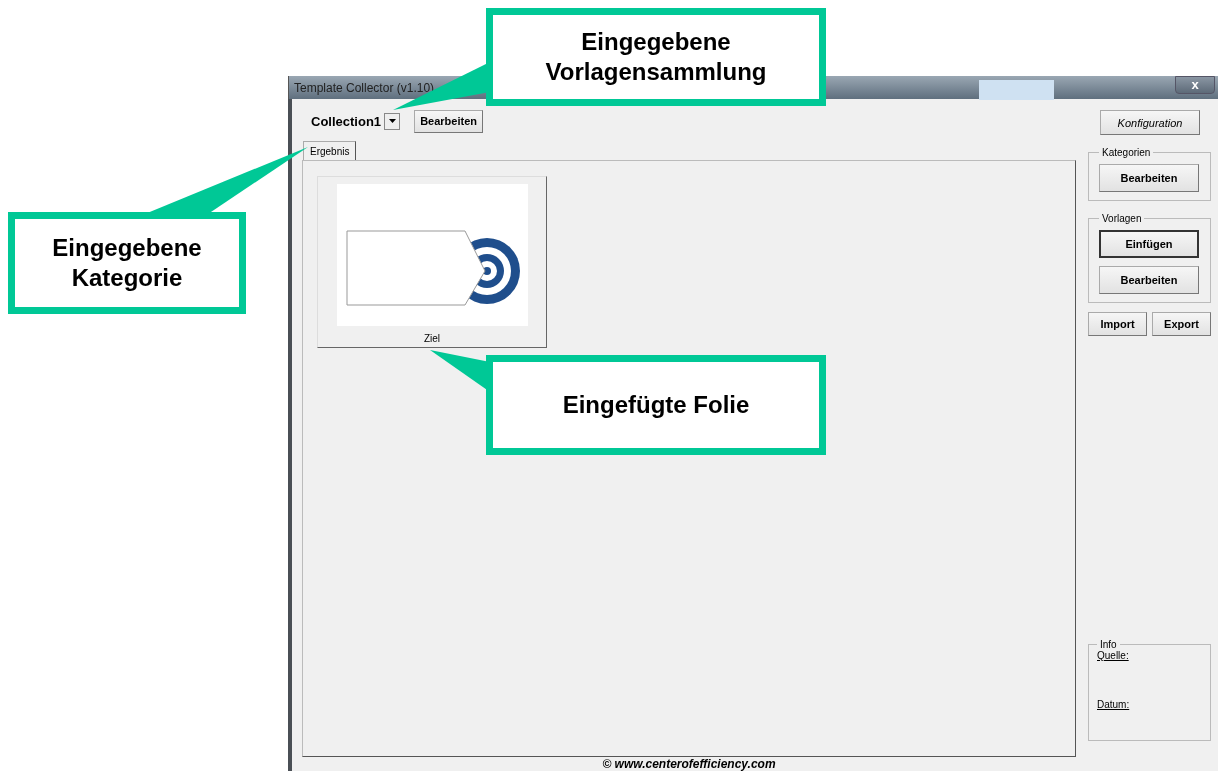 The width and height of the screenshot is (1218, 771). I want to click on action-button: Export, so click(1181, 324).